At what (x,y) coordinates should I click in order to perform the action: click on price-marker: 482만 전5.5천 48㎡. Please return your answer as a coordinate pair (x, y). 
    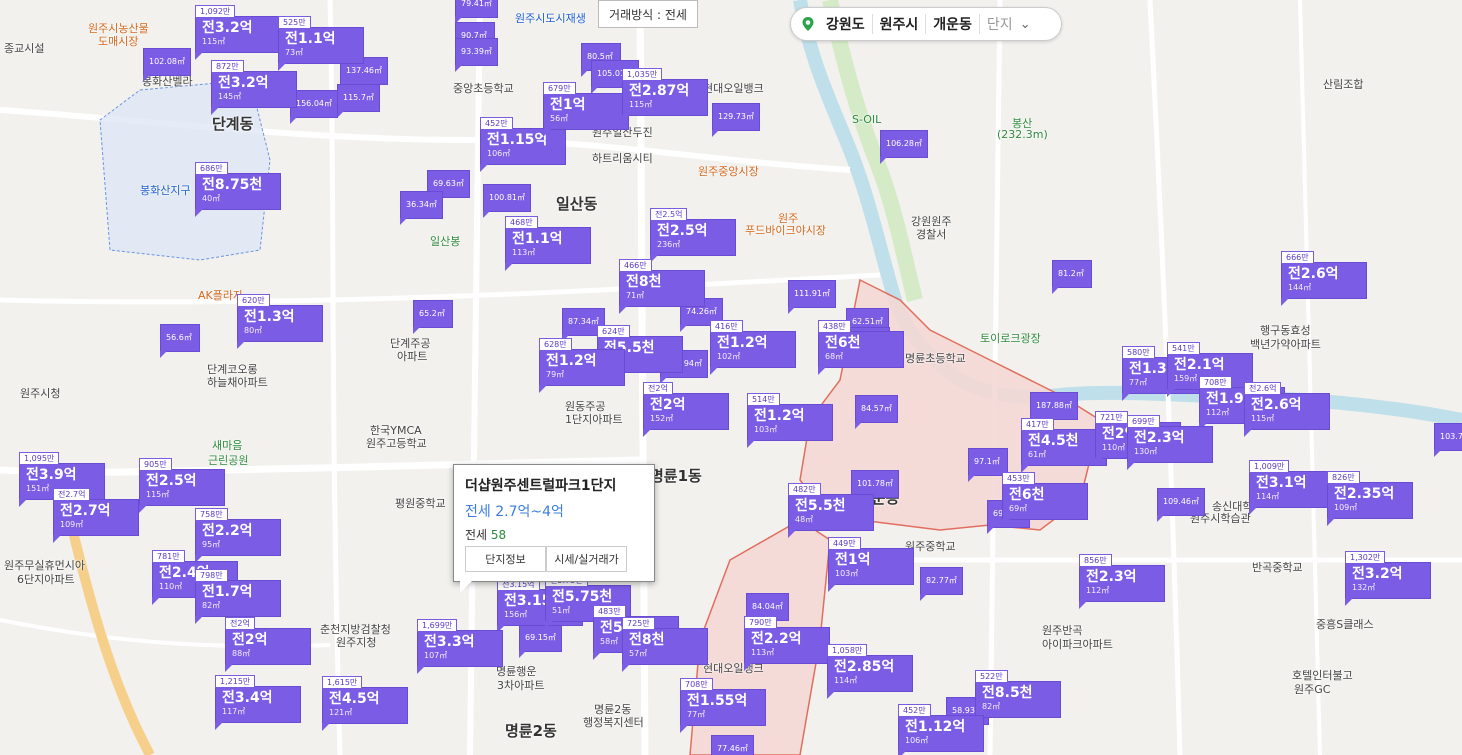
    Looking at the image, I should click on (831, 510).